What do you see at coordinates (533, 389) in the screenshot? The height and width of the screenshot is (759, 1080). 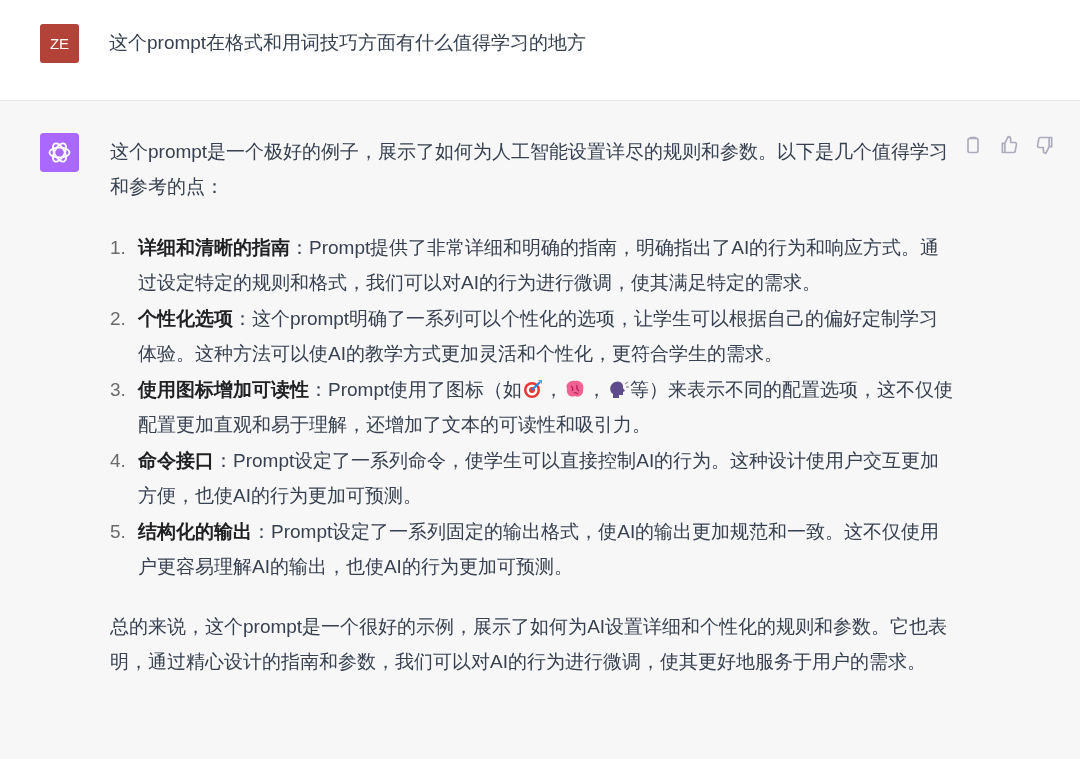 I see `target-icon` at bounding box center [533, 389].